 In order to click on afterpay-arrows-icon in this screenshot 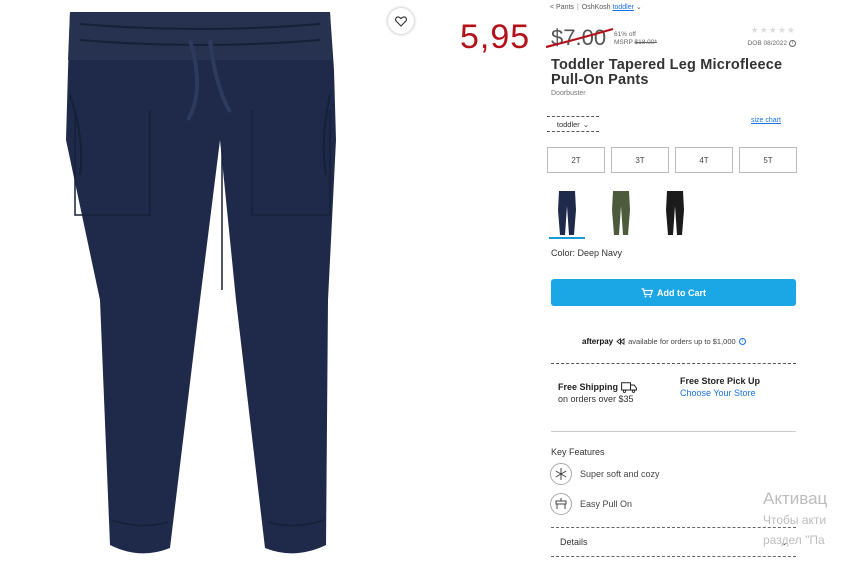, I will do `click(620, 341)`.